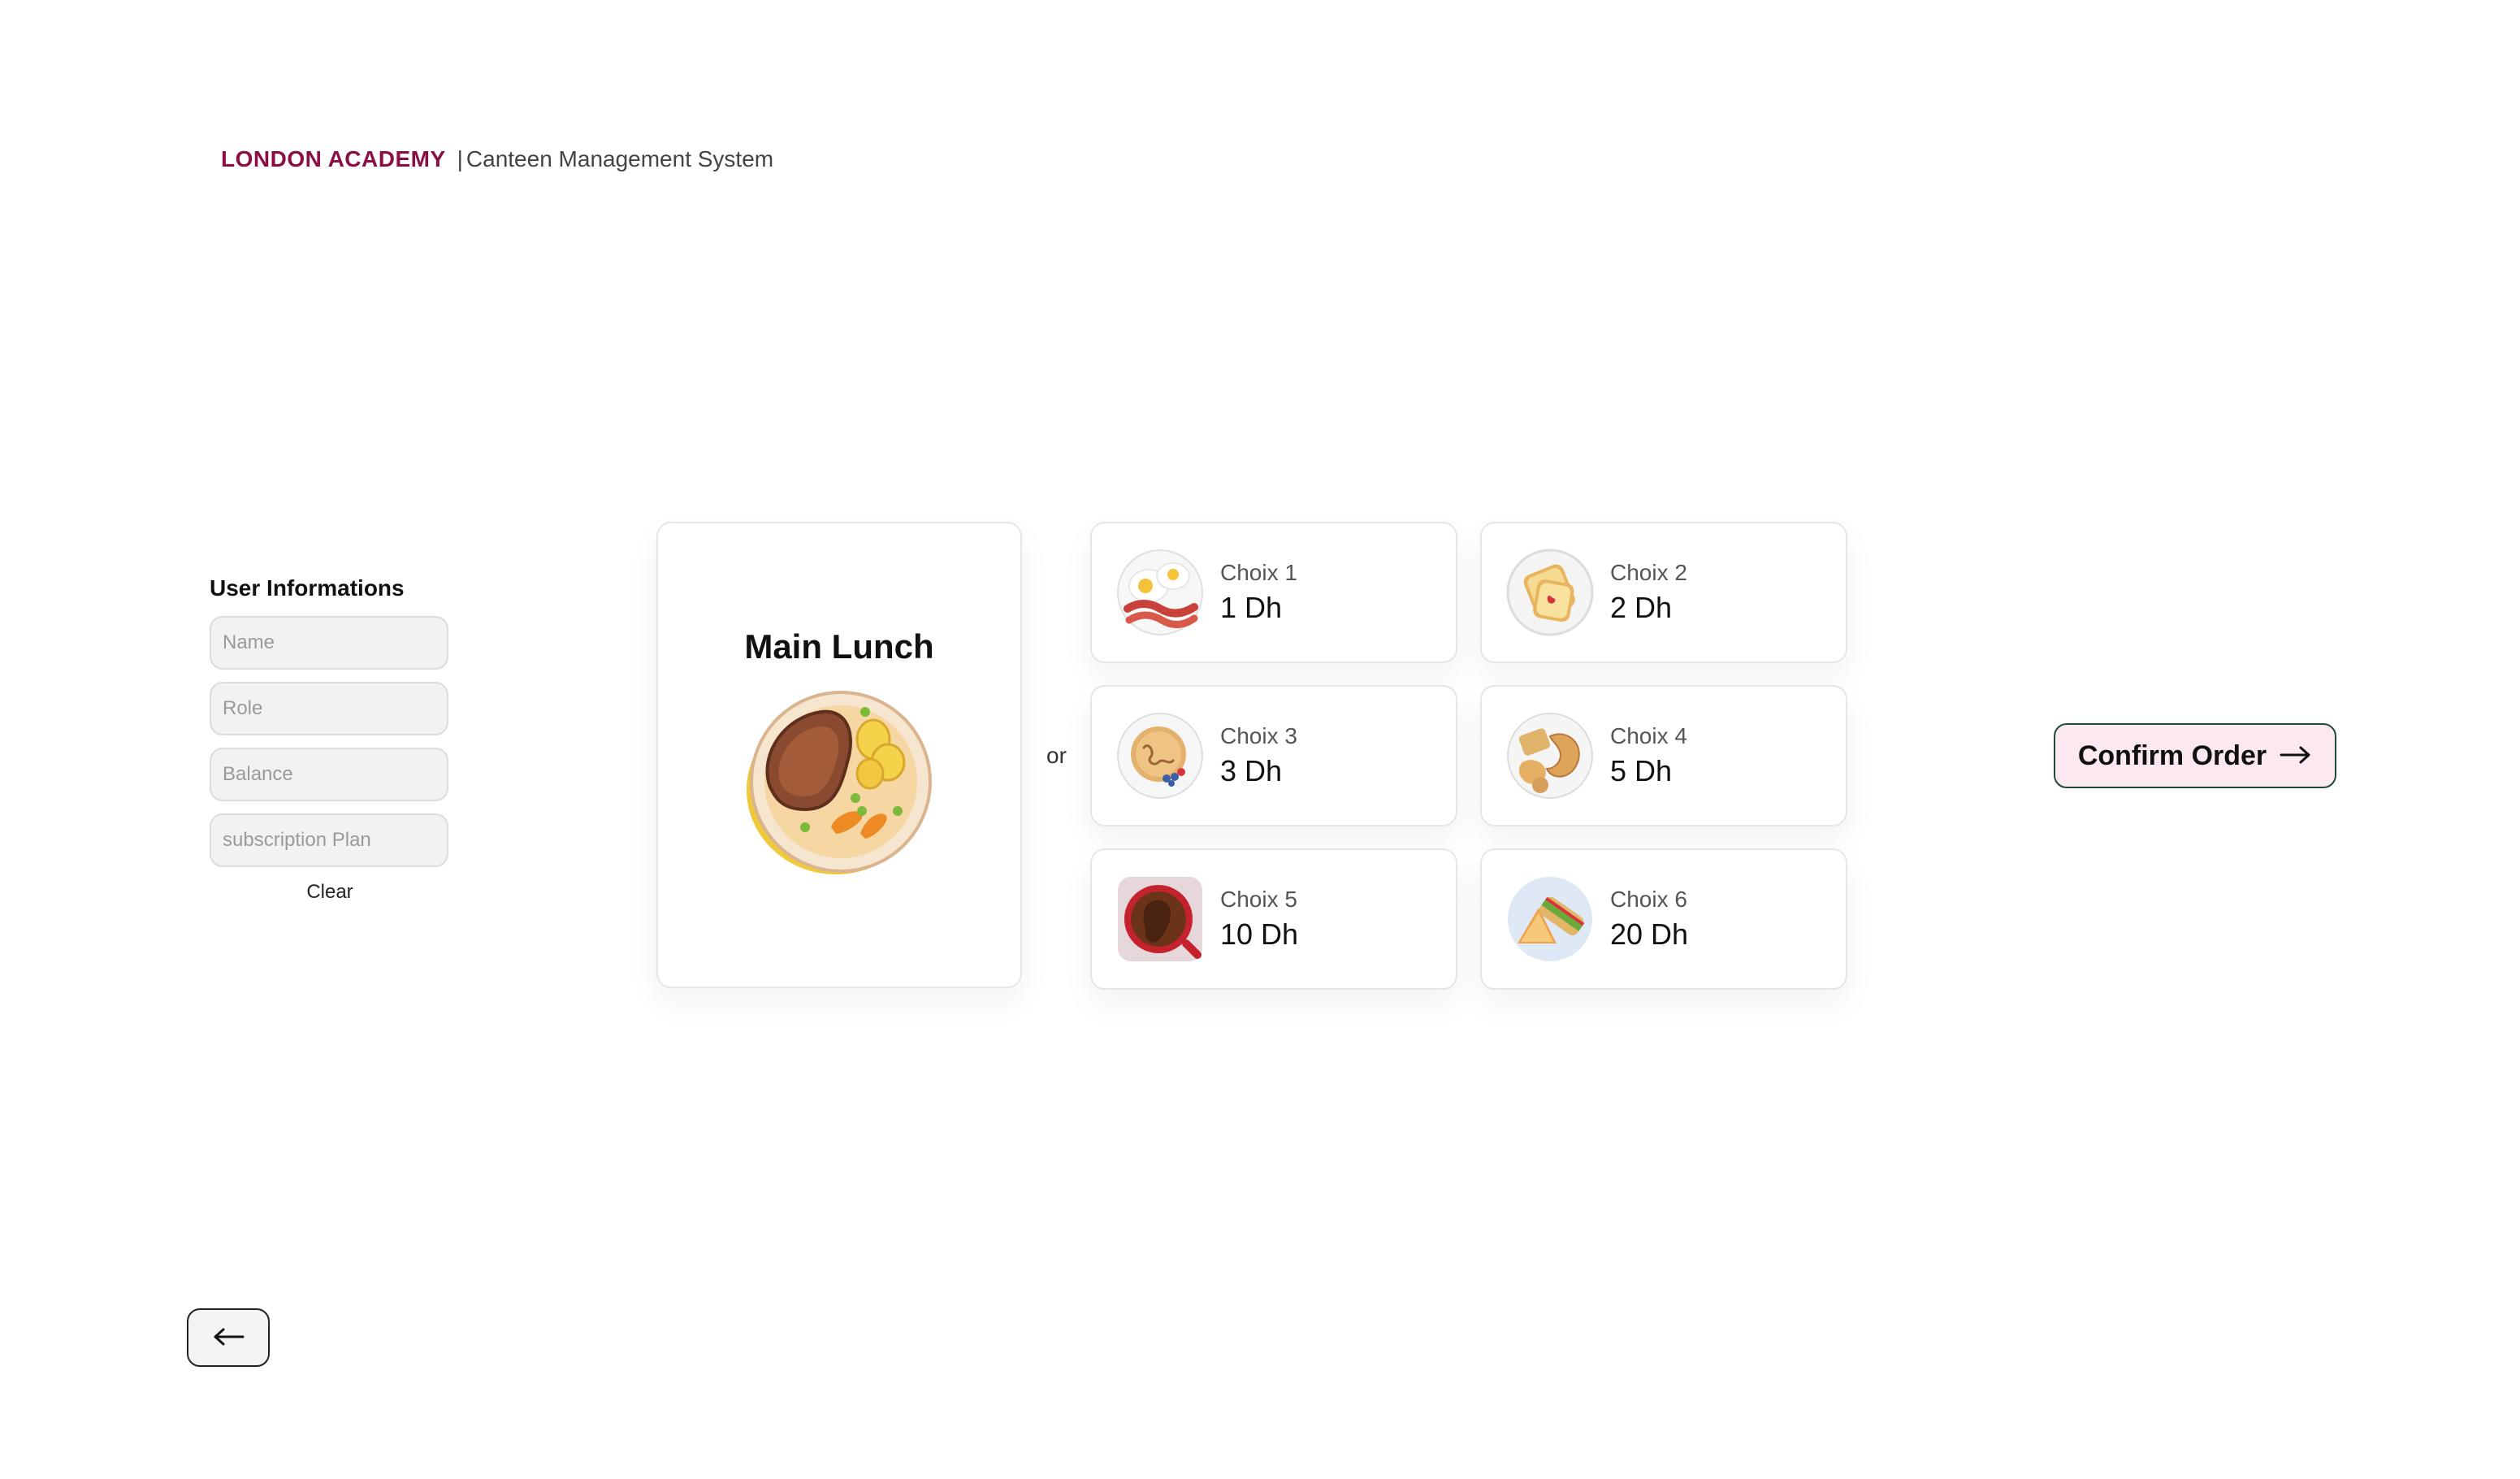 The height and width of the screenshot is (1479, 2520). I want to click on pancakes-icon, so click(1160, 756).